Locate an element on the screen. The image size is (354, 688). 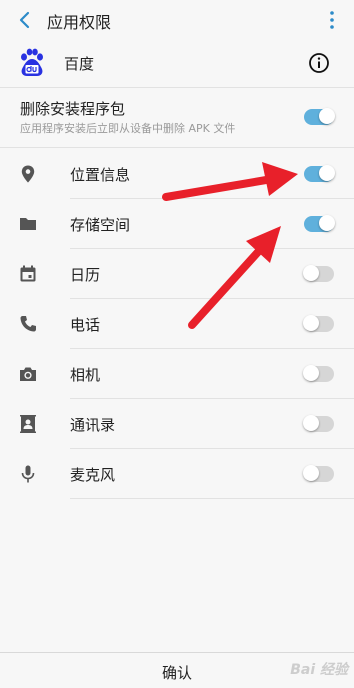
permission-row-camera: 相机 is located at coordinates (177, 374).